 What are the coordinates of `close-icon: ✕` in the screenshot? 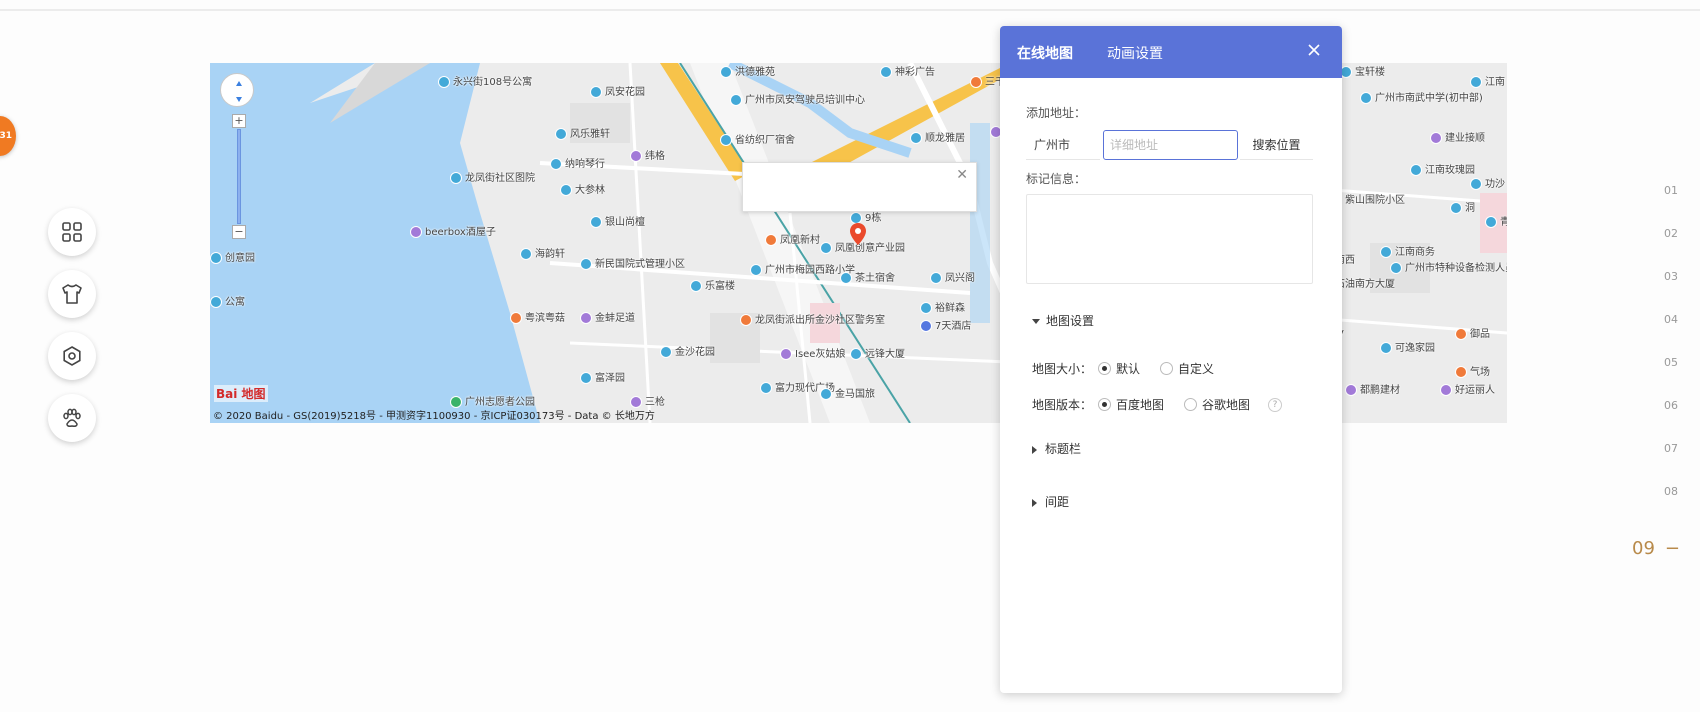 It's located at (962, 175).